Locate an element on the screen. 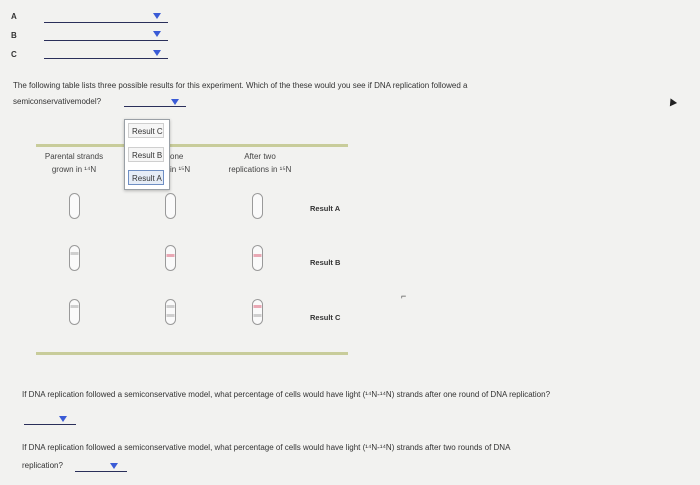 The height and width of the screenshot is (485, 700). table-top-rule is located at coordinates (192, 145).